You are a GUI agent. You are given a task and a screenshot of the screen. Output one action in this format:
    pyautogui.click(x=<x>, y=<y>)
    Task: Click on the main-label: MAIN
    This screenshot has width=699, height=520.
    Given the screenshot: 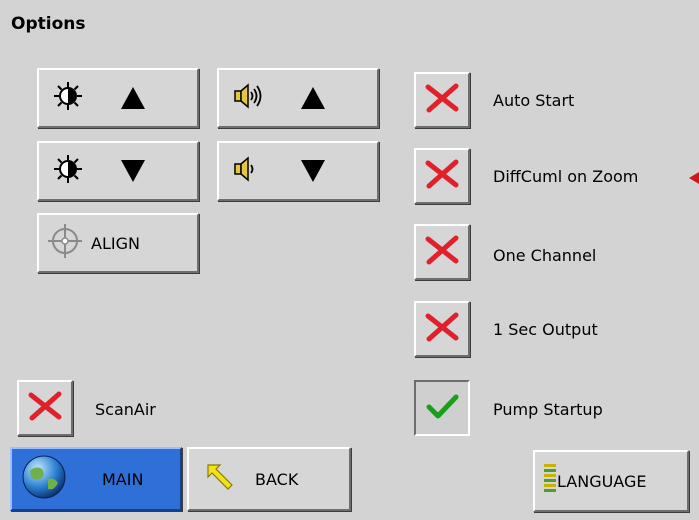 What is the action you would take?
    pyautogui.click(x=123, y=479)
    